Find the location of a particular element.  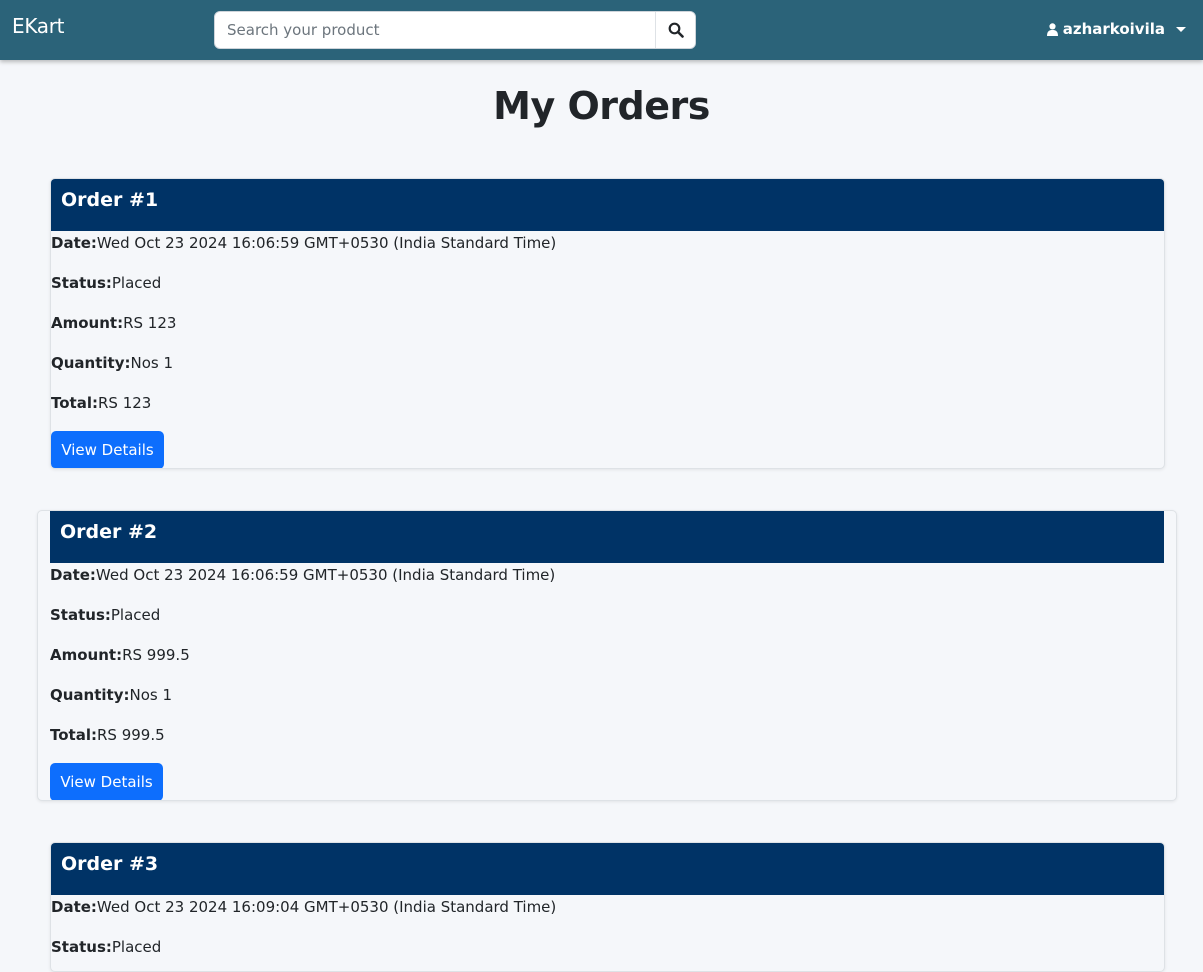

order-amount: Amount:RS 123 is located at coordinates (113, 323).